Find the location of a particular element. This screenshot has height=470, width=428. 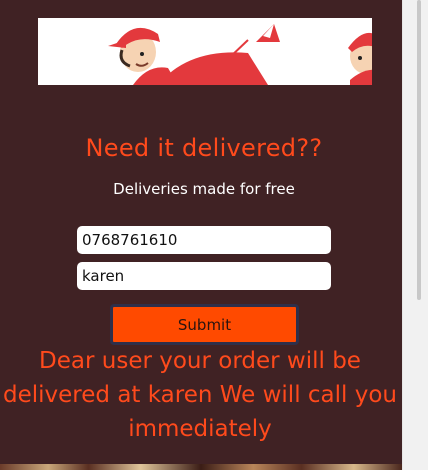

page-title: Need it delivered?? is located at coordinates (204, 148).